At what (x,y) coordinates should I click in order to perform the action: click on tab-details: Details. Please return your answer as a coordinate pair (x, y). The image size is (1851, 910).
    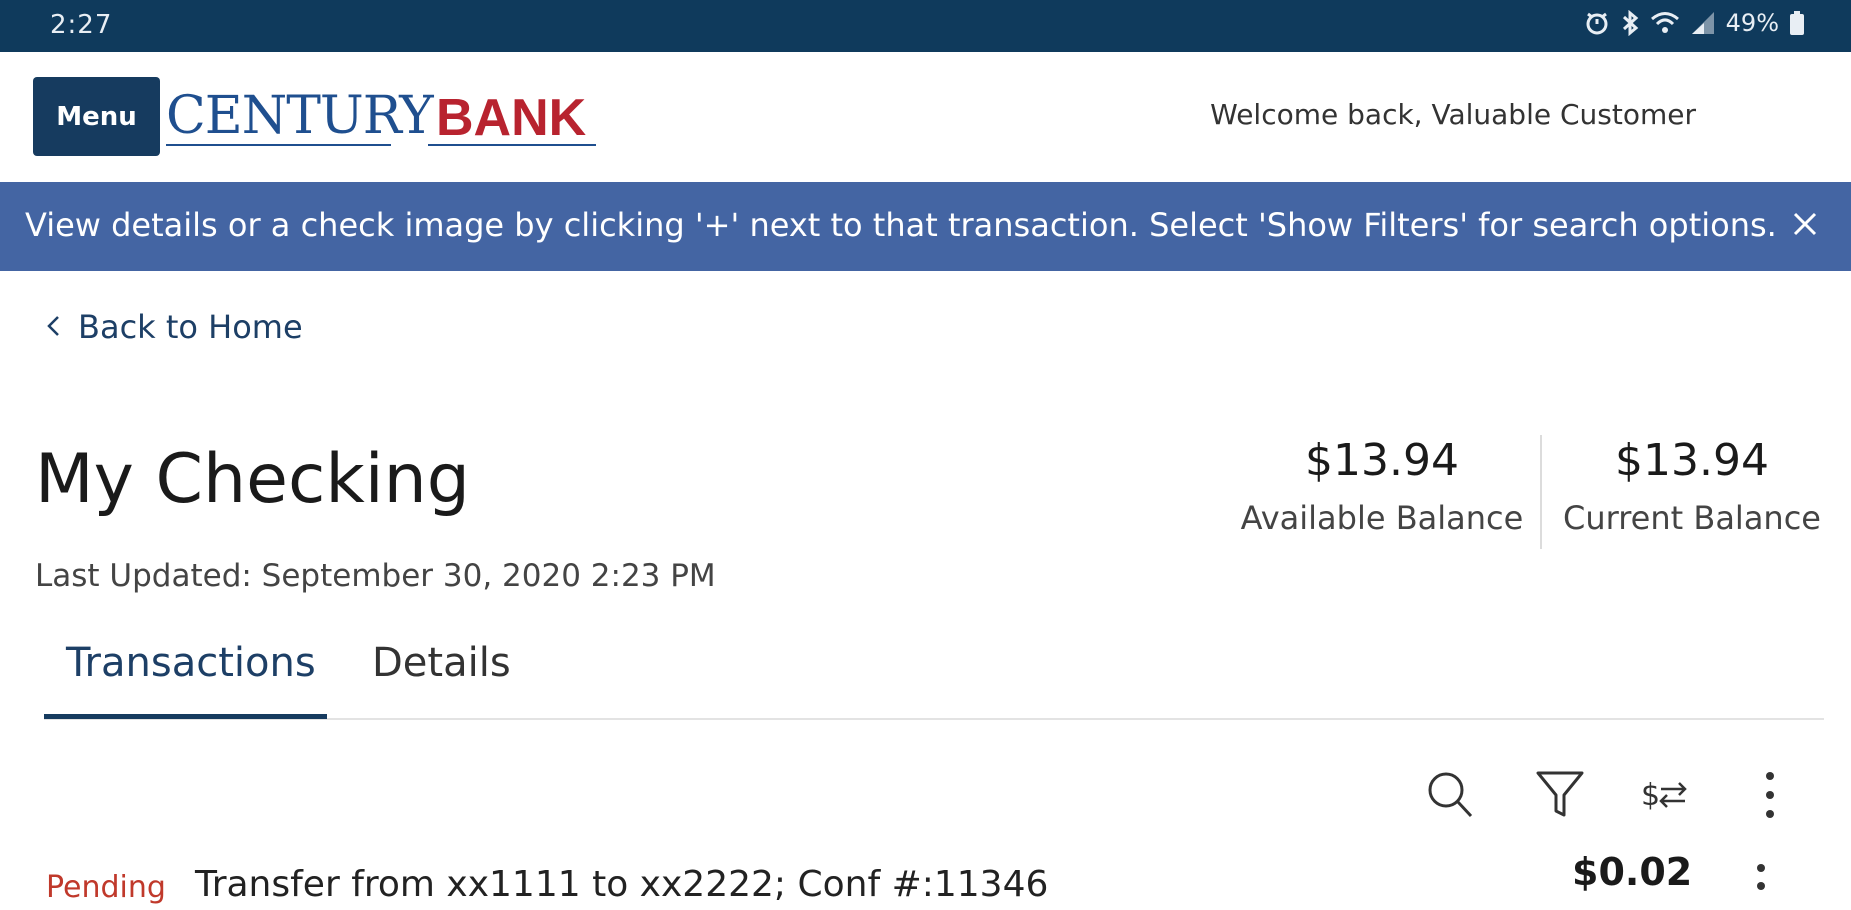
    Looking at the image, I should click on (441, 663).